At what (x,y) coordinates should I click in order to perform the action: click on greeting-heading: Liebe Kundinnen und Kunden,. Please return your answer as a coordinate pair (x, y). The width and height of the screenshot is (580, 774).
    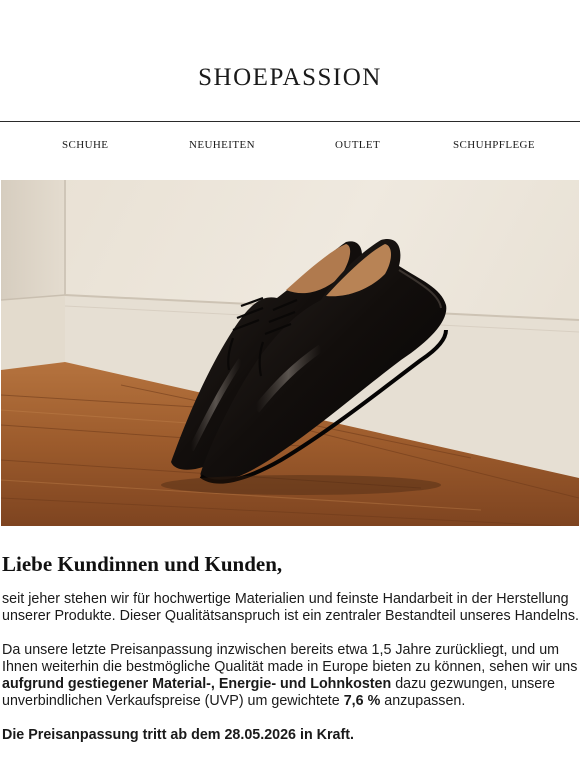
    Looking at the image, I should click on (142, 564).